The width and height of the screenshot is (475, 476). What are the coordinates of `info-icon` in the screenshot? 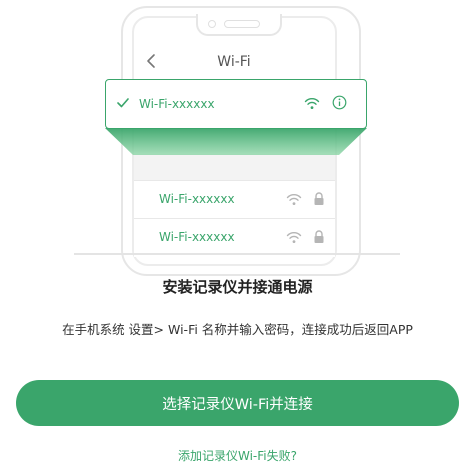 It's located at (339, 102).